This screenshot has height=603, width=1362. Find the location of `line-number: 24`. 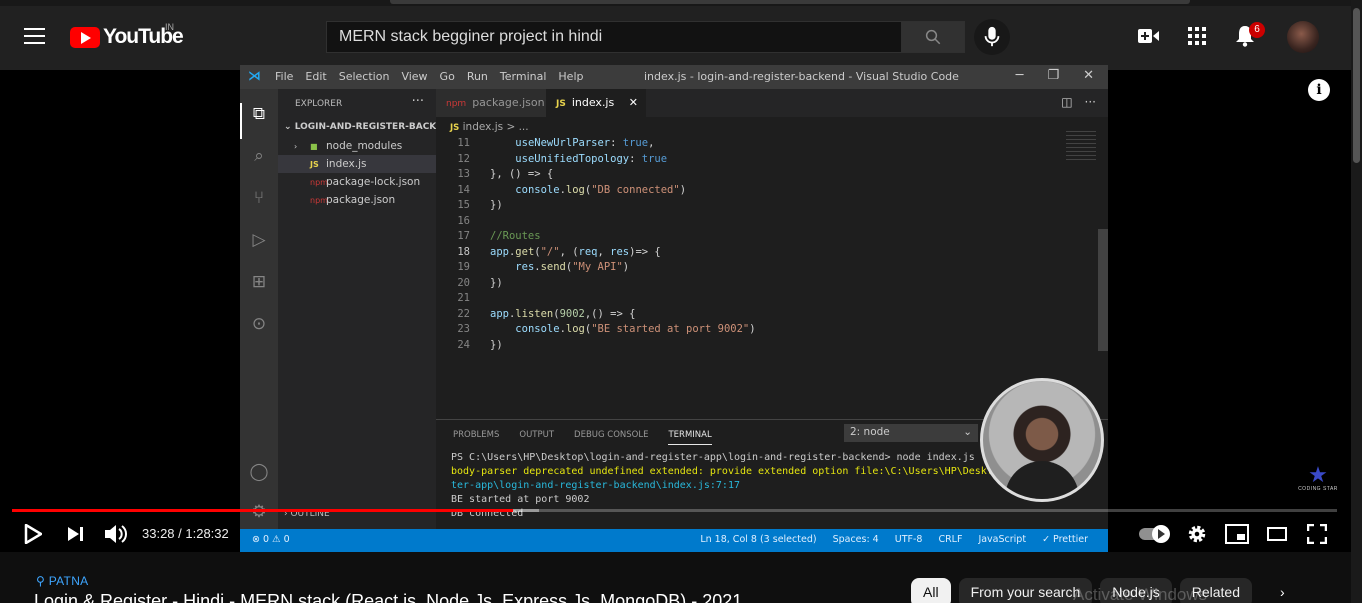

line-number: 24 is located at coordinates (463, 344).